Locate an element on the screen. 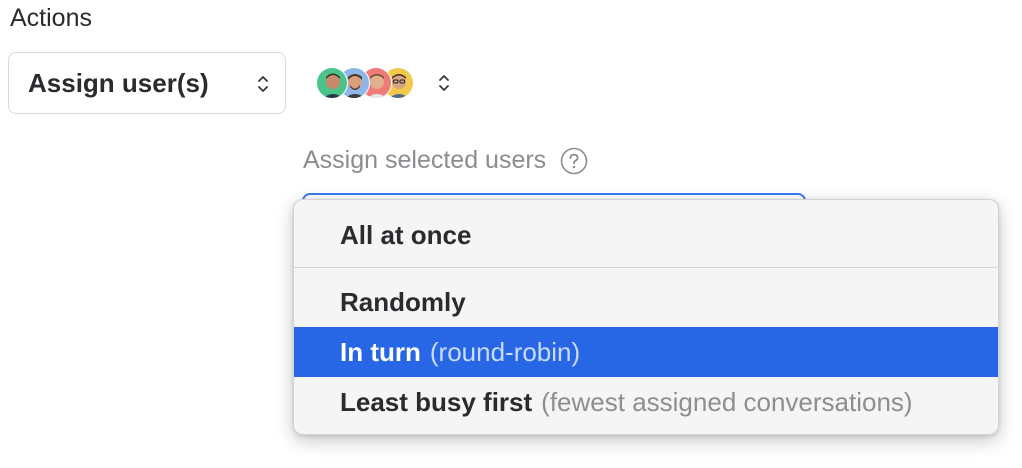  dropdown-option-all-at-once: All at once is located at coordinates (646, 235).